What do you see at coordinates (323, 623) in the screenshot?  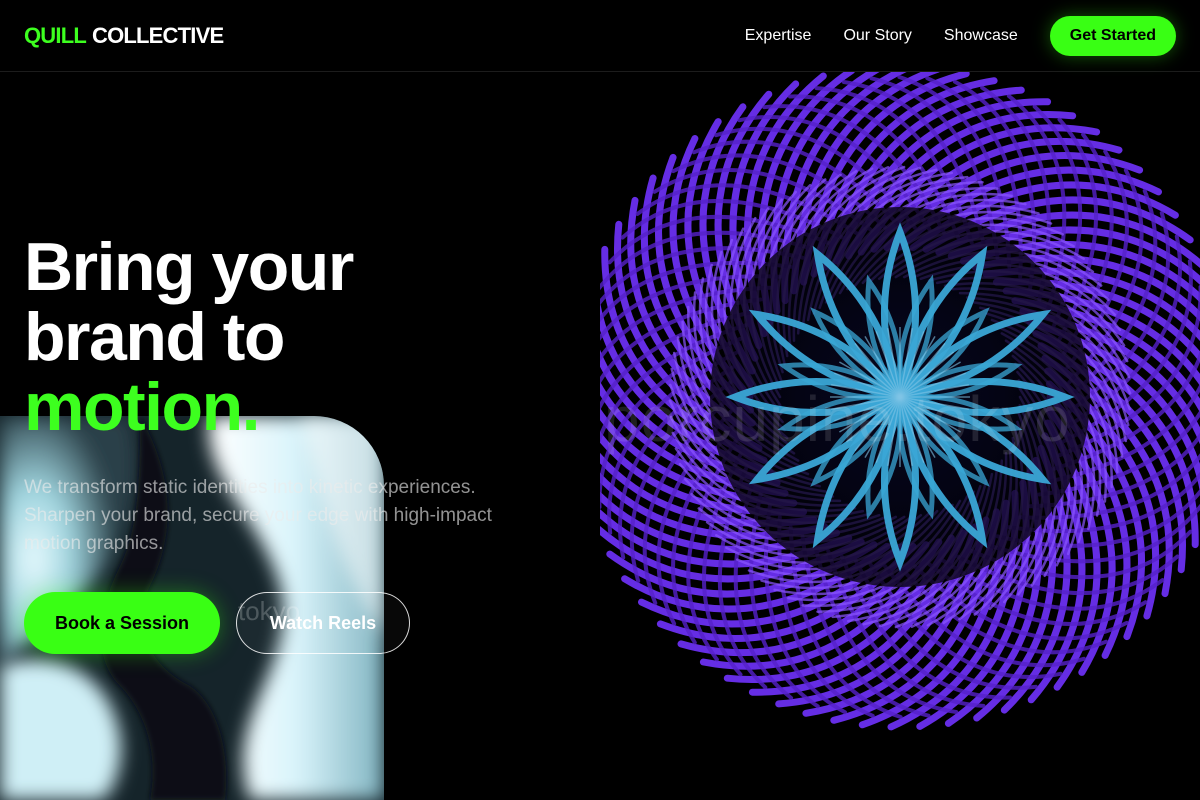 I see `watch-reels-button: Watch Reels` at bounding box center [323, 623].